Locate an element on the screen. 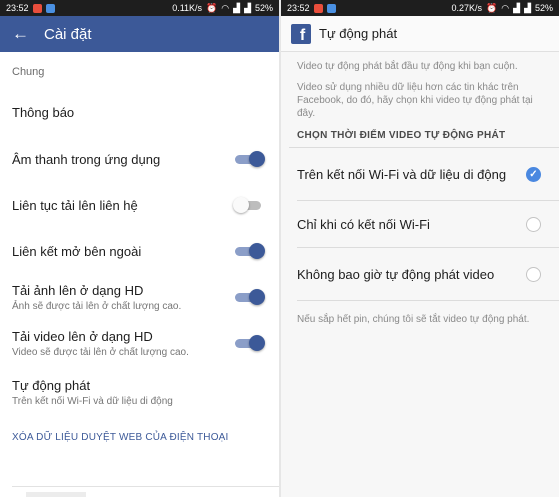 This screenshot has width=559, height=497. option-label: Chỉ khi có kết nối Wi-Fi is located at coordinates (363, 224).